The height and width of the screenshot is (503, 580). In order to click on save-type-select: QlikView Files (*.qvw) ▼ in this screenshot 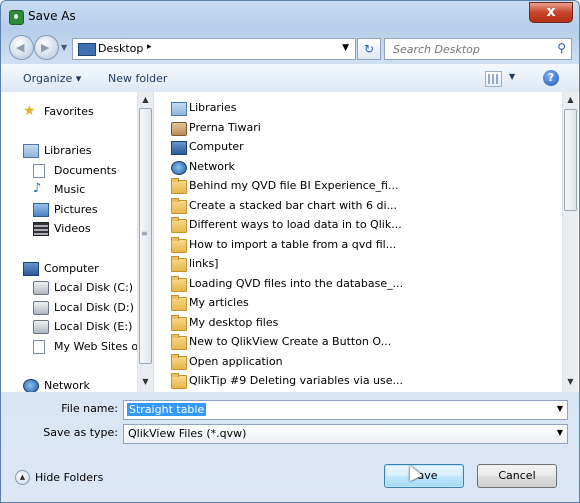, I will do `click(345, 434)`.